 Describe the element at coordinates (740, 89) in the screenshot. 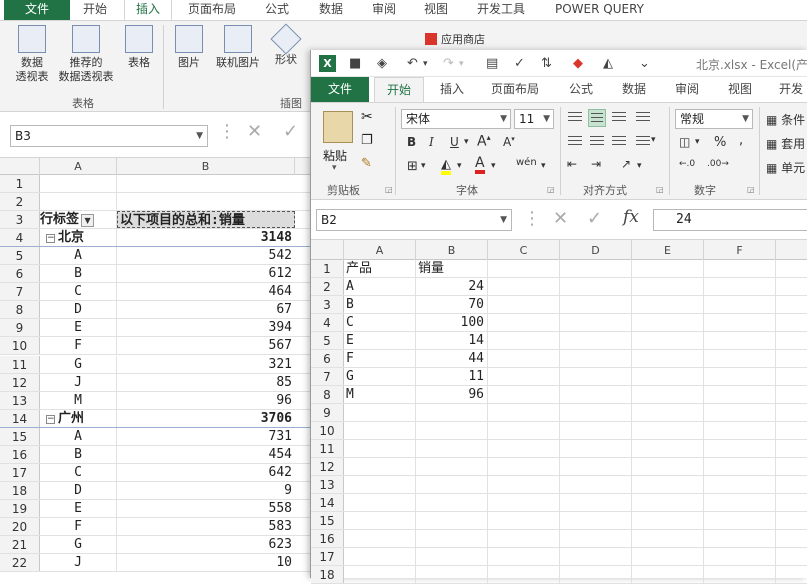

I see `tab-view: 视图` at that location.